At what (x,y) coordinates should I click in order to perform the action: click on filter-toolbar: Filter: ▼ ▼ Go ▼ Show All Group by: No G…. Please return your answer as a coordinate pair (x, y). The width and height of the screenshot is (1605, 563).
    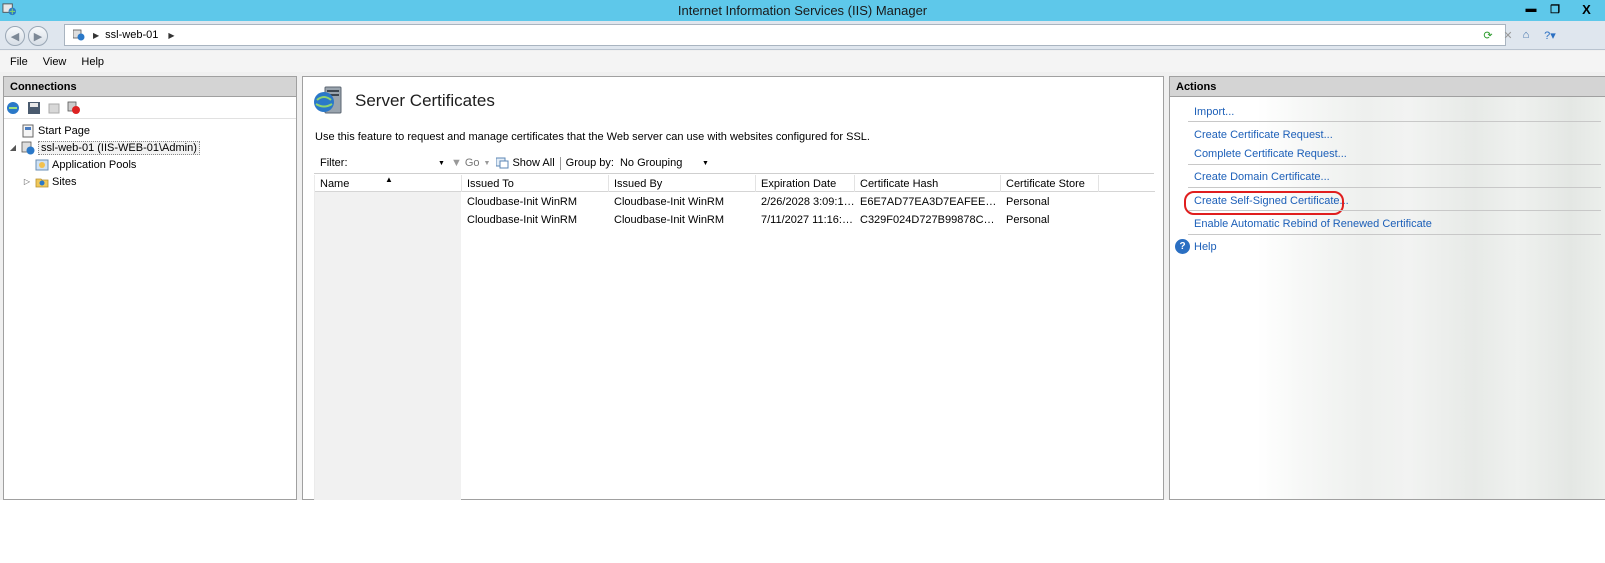
    Looking at the image, I should click on (734, 163).